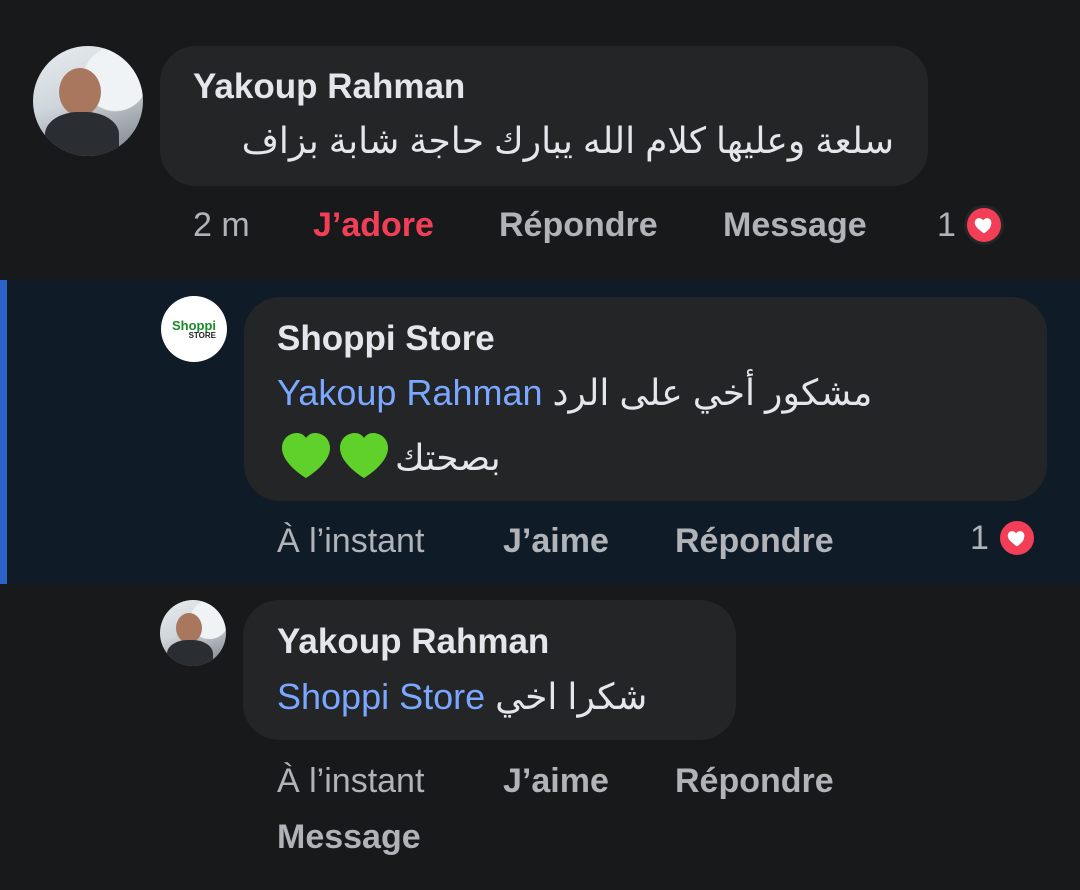  I want to click on comment-actions: 2 m J’adore Répondre Message, so click(540, 228).